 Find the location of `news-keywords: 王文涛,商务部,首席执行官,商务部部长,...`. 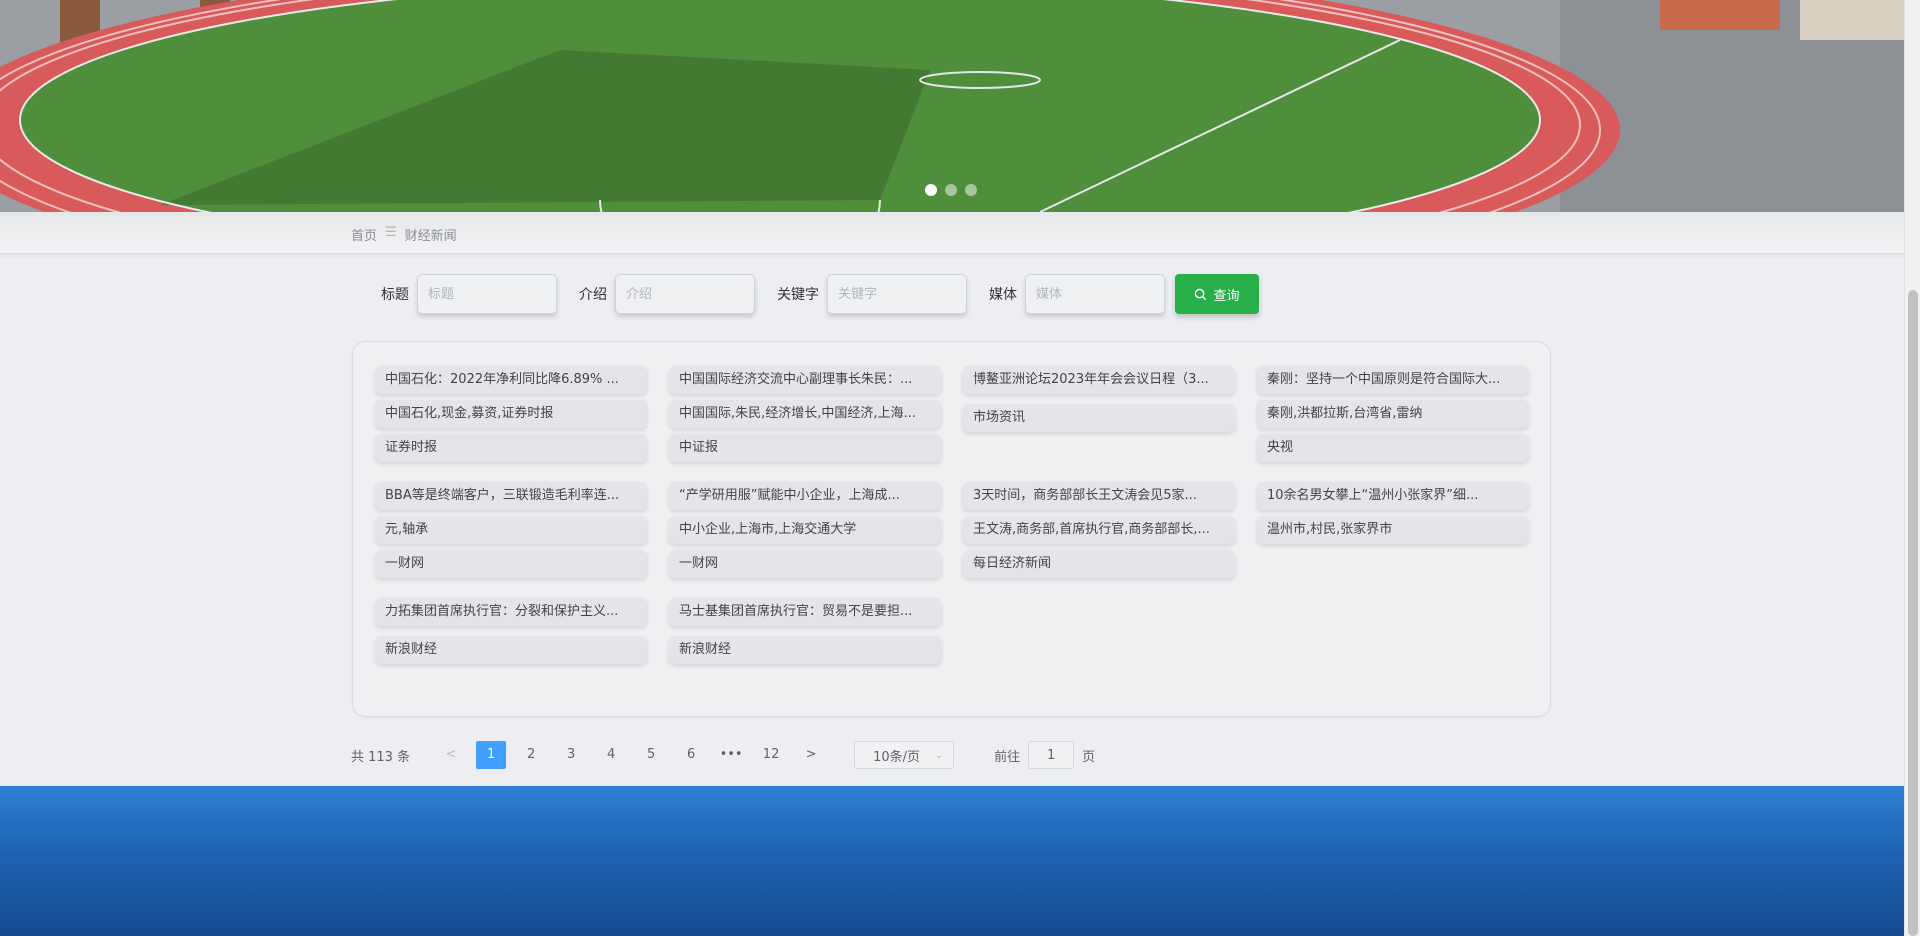

news-keywords: 王文涛,商务部,首席执行官,商务部部长,... is located at coordinates (1099, 530).